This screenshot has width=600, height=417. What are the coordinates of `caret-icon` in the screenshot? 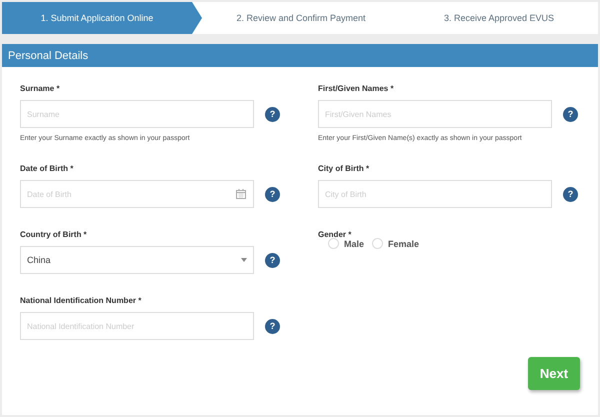 It's located at (244, 260).